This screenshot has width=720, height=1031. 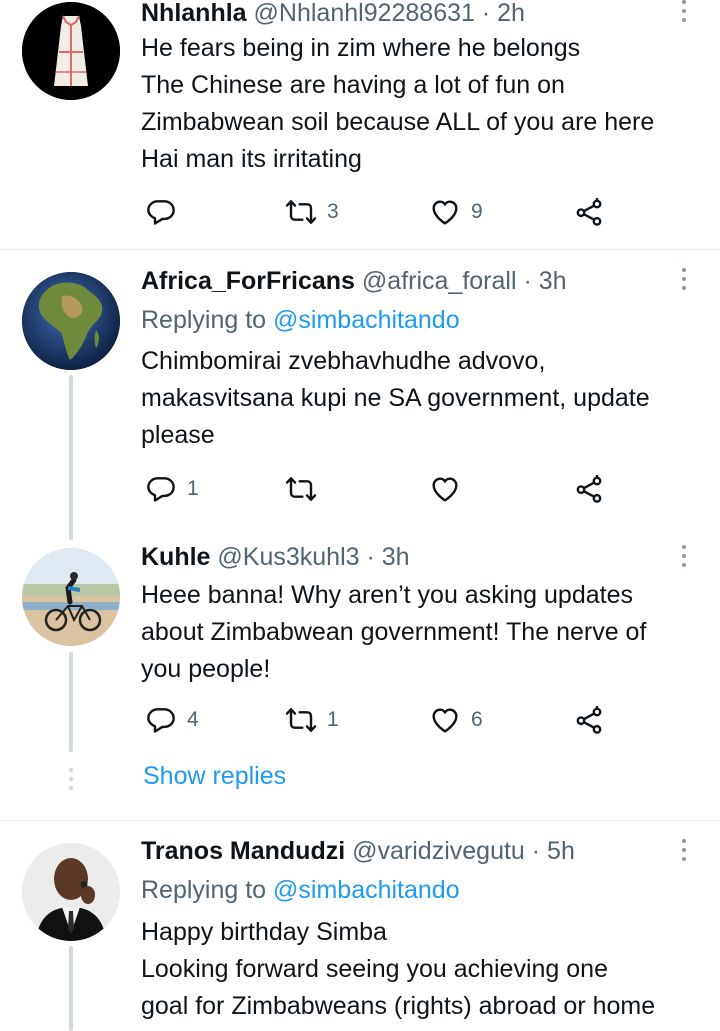 What do you see at coordinates (193, 719) in the screenshot?
I see `reply-count: 4` at bounding box center [193, 719].